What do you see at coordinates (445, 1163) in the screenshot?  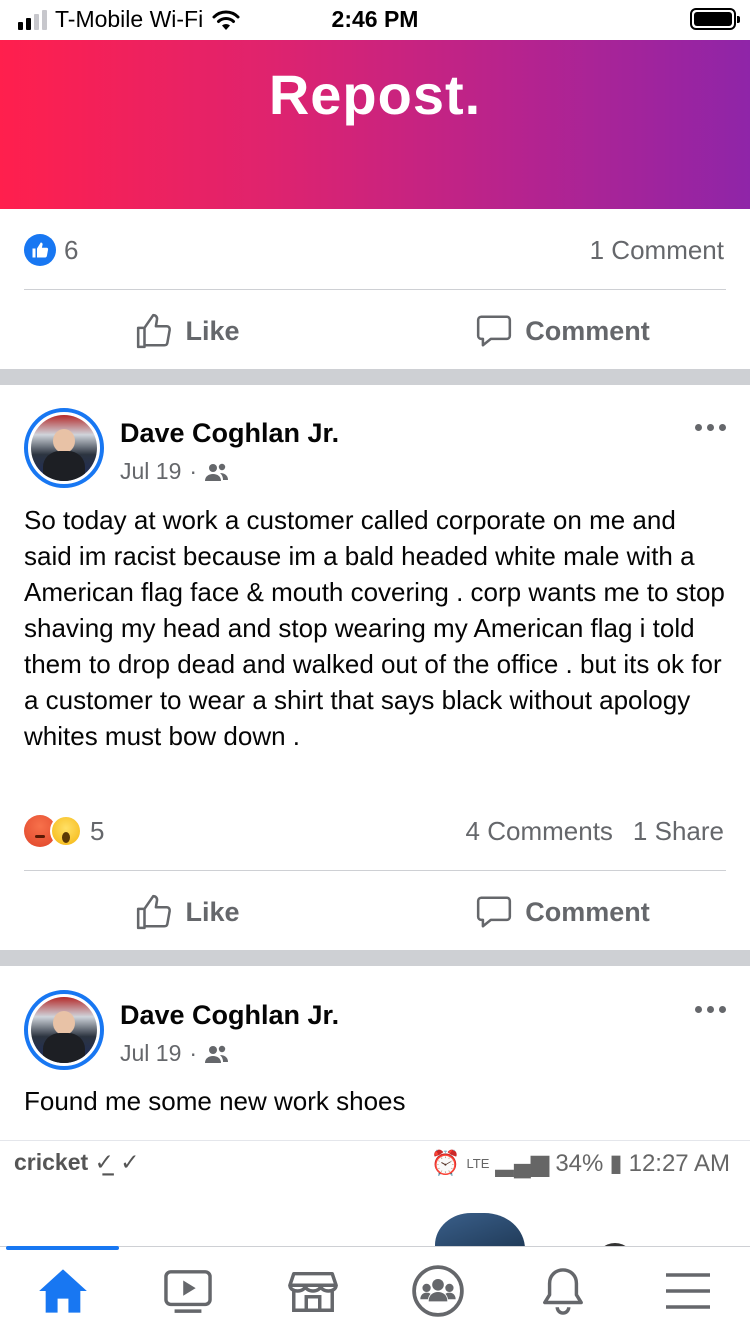 I see `alarm-icon: ⏰` at bounding box center [445, 1163].